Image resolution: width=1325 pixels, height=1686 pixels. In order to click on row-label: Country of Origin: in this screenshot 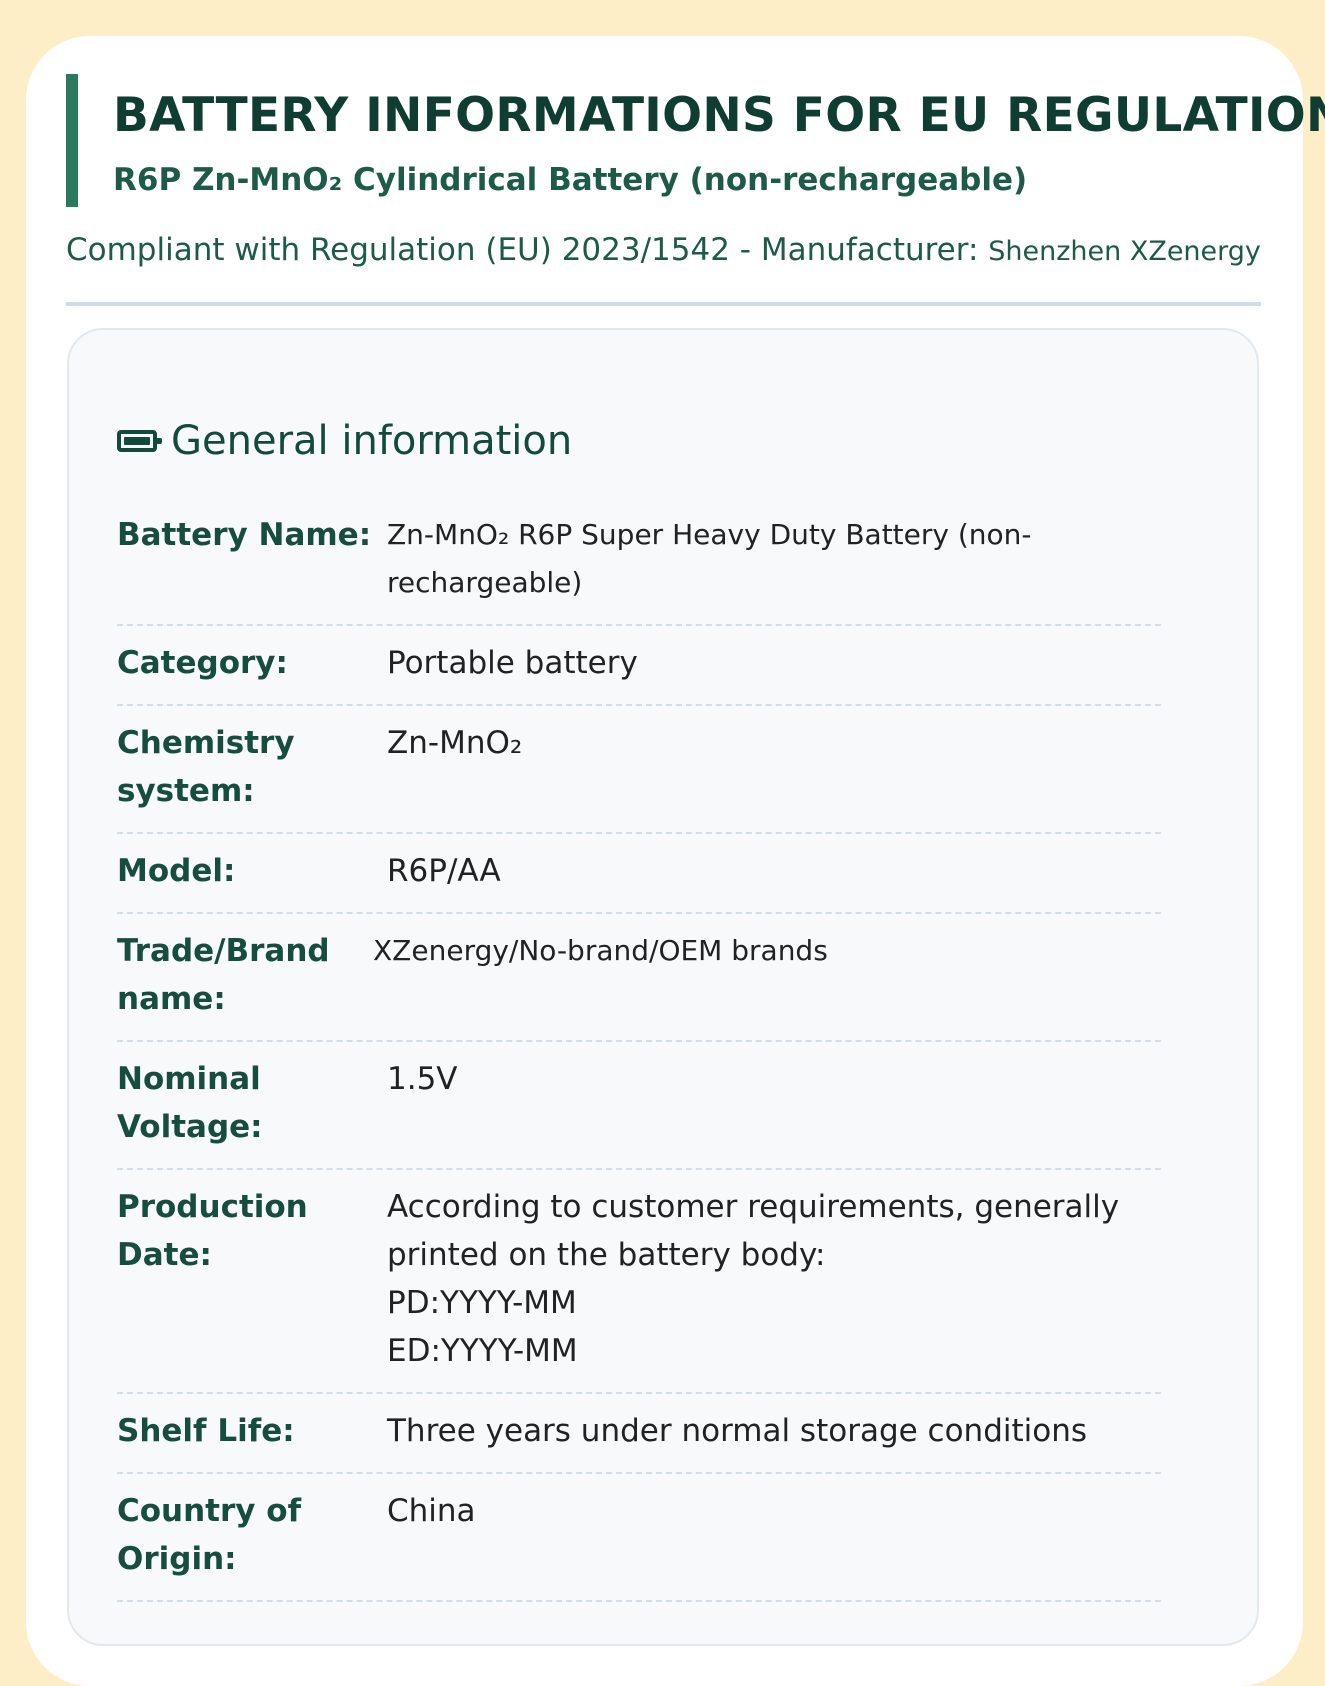, I will do `click(209, 1535)`.